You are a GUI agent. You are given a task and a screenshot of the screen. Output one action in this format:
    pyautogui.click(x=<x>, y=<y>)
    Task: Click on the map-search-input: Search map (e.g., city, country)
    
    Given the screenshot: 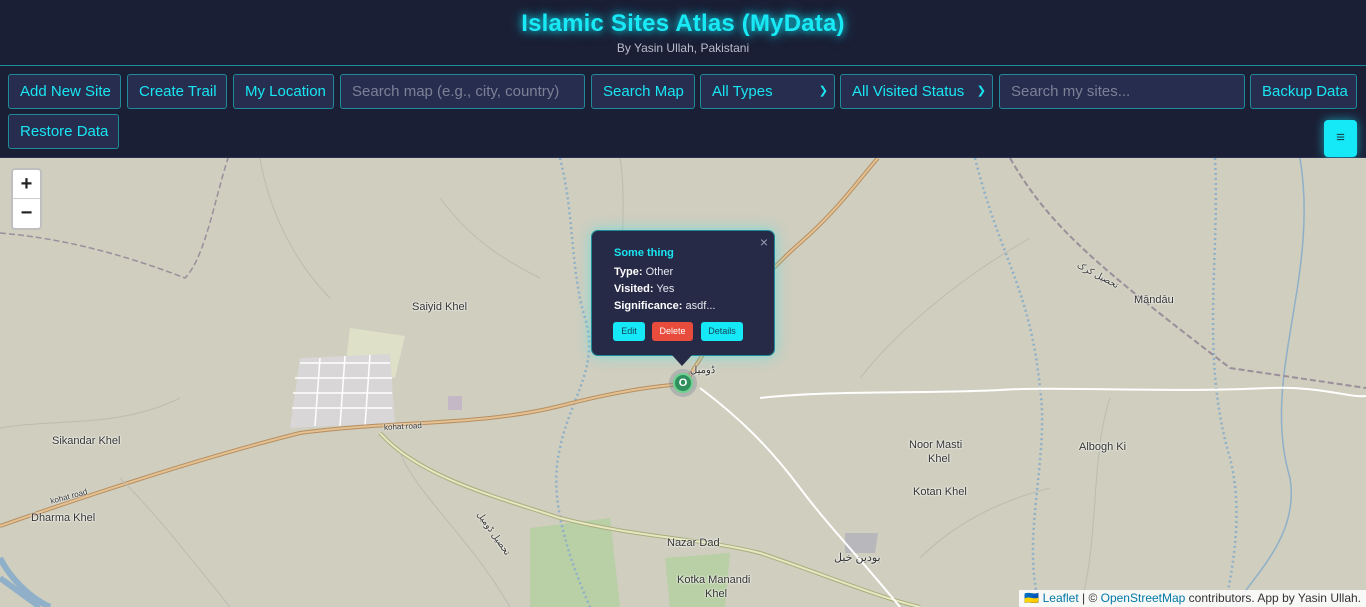 What is the action you would take?
    pyautogui.click(x=462, y=91)
    